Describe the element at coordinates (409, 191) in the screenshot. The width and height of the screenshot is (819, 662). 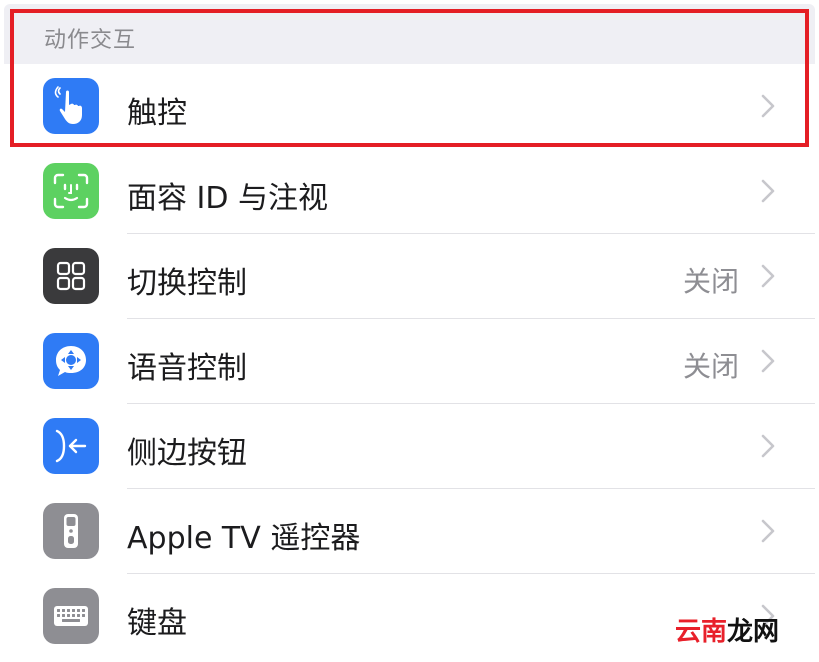
I see `row-face-id: 面容 ID 与注视` at that location.